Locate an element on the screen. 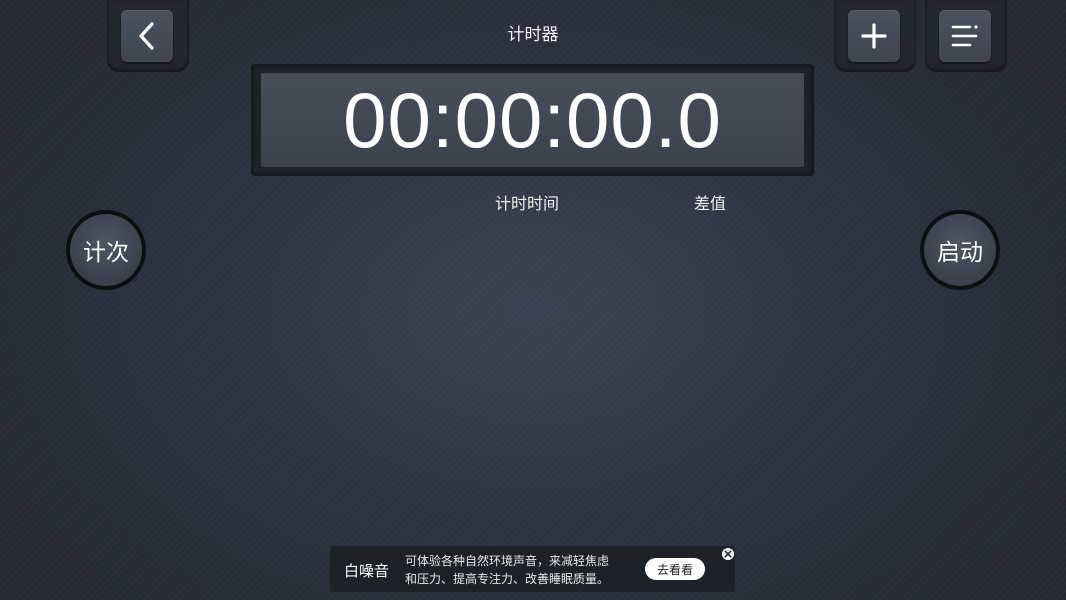 The image size is (1066, 600). lap-button-label: 计次 is located at coordinates (106, 250).